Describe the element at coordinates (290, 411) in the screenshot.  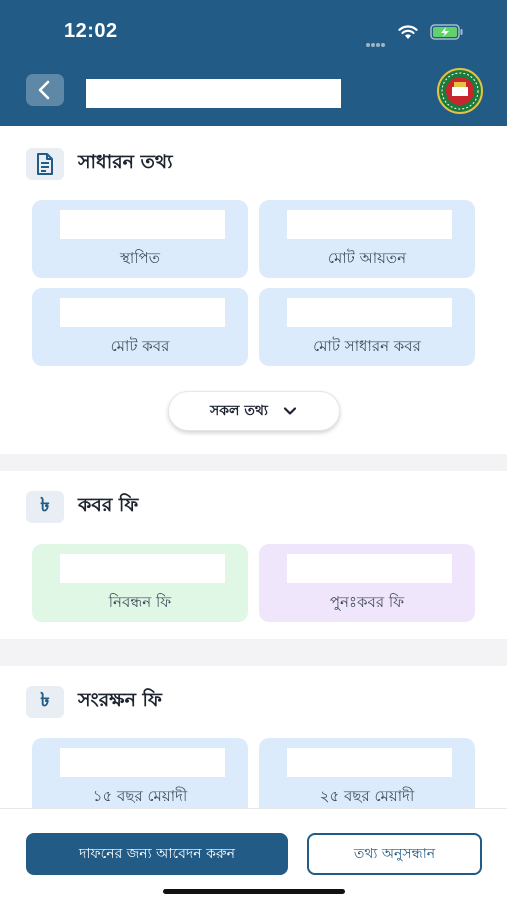
I see `chevron-down-icon` at that location.